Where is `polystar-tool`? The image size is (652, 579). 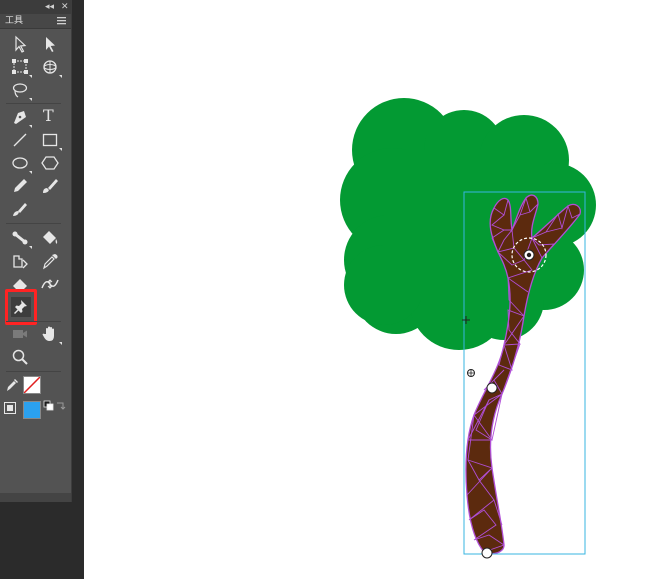 polystar-tool is located at coordinates (50, 163).